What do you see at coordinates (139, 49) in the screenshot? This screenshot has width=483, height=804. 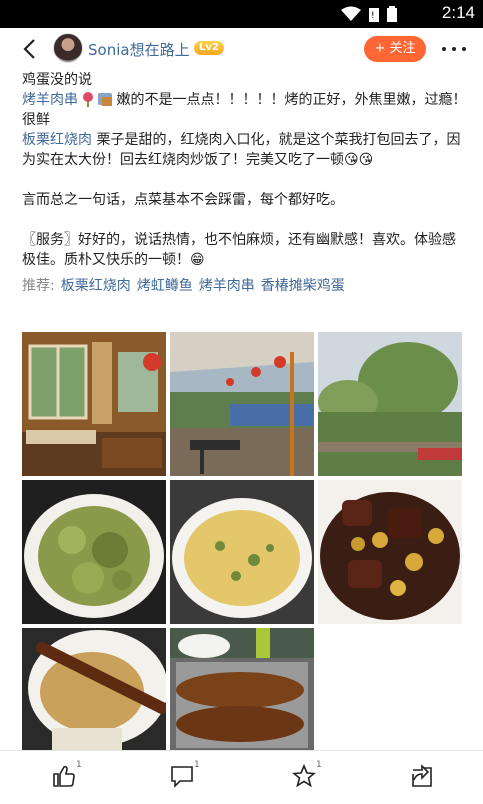 I see `username: Sonia想在路上` at bounding box center [139, 49].